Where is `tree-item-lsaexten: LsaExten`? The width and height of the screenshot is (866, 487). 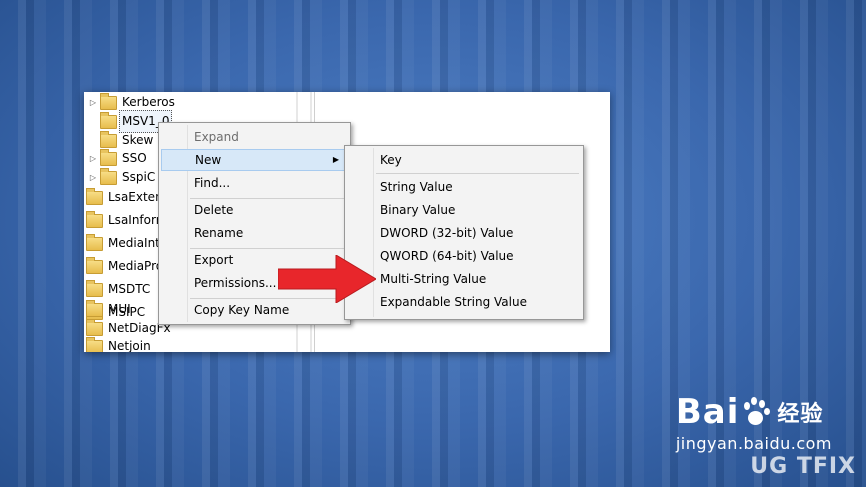 tree-item-lsaexten: LsaExten is located at coordinates (123, 197).